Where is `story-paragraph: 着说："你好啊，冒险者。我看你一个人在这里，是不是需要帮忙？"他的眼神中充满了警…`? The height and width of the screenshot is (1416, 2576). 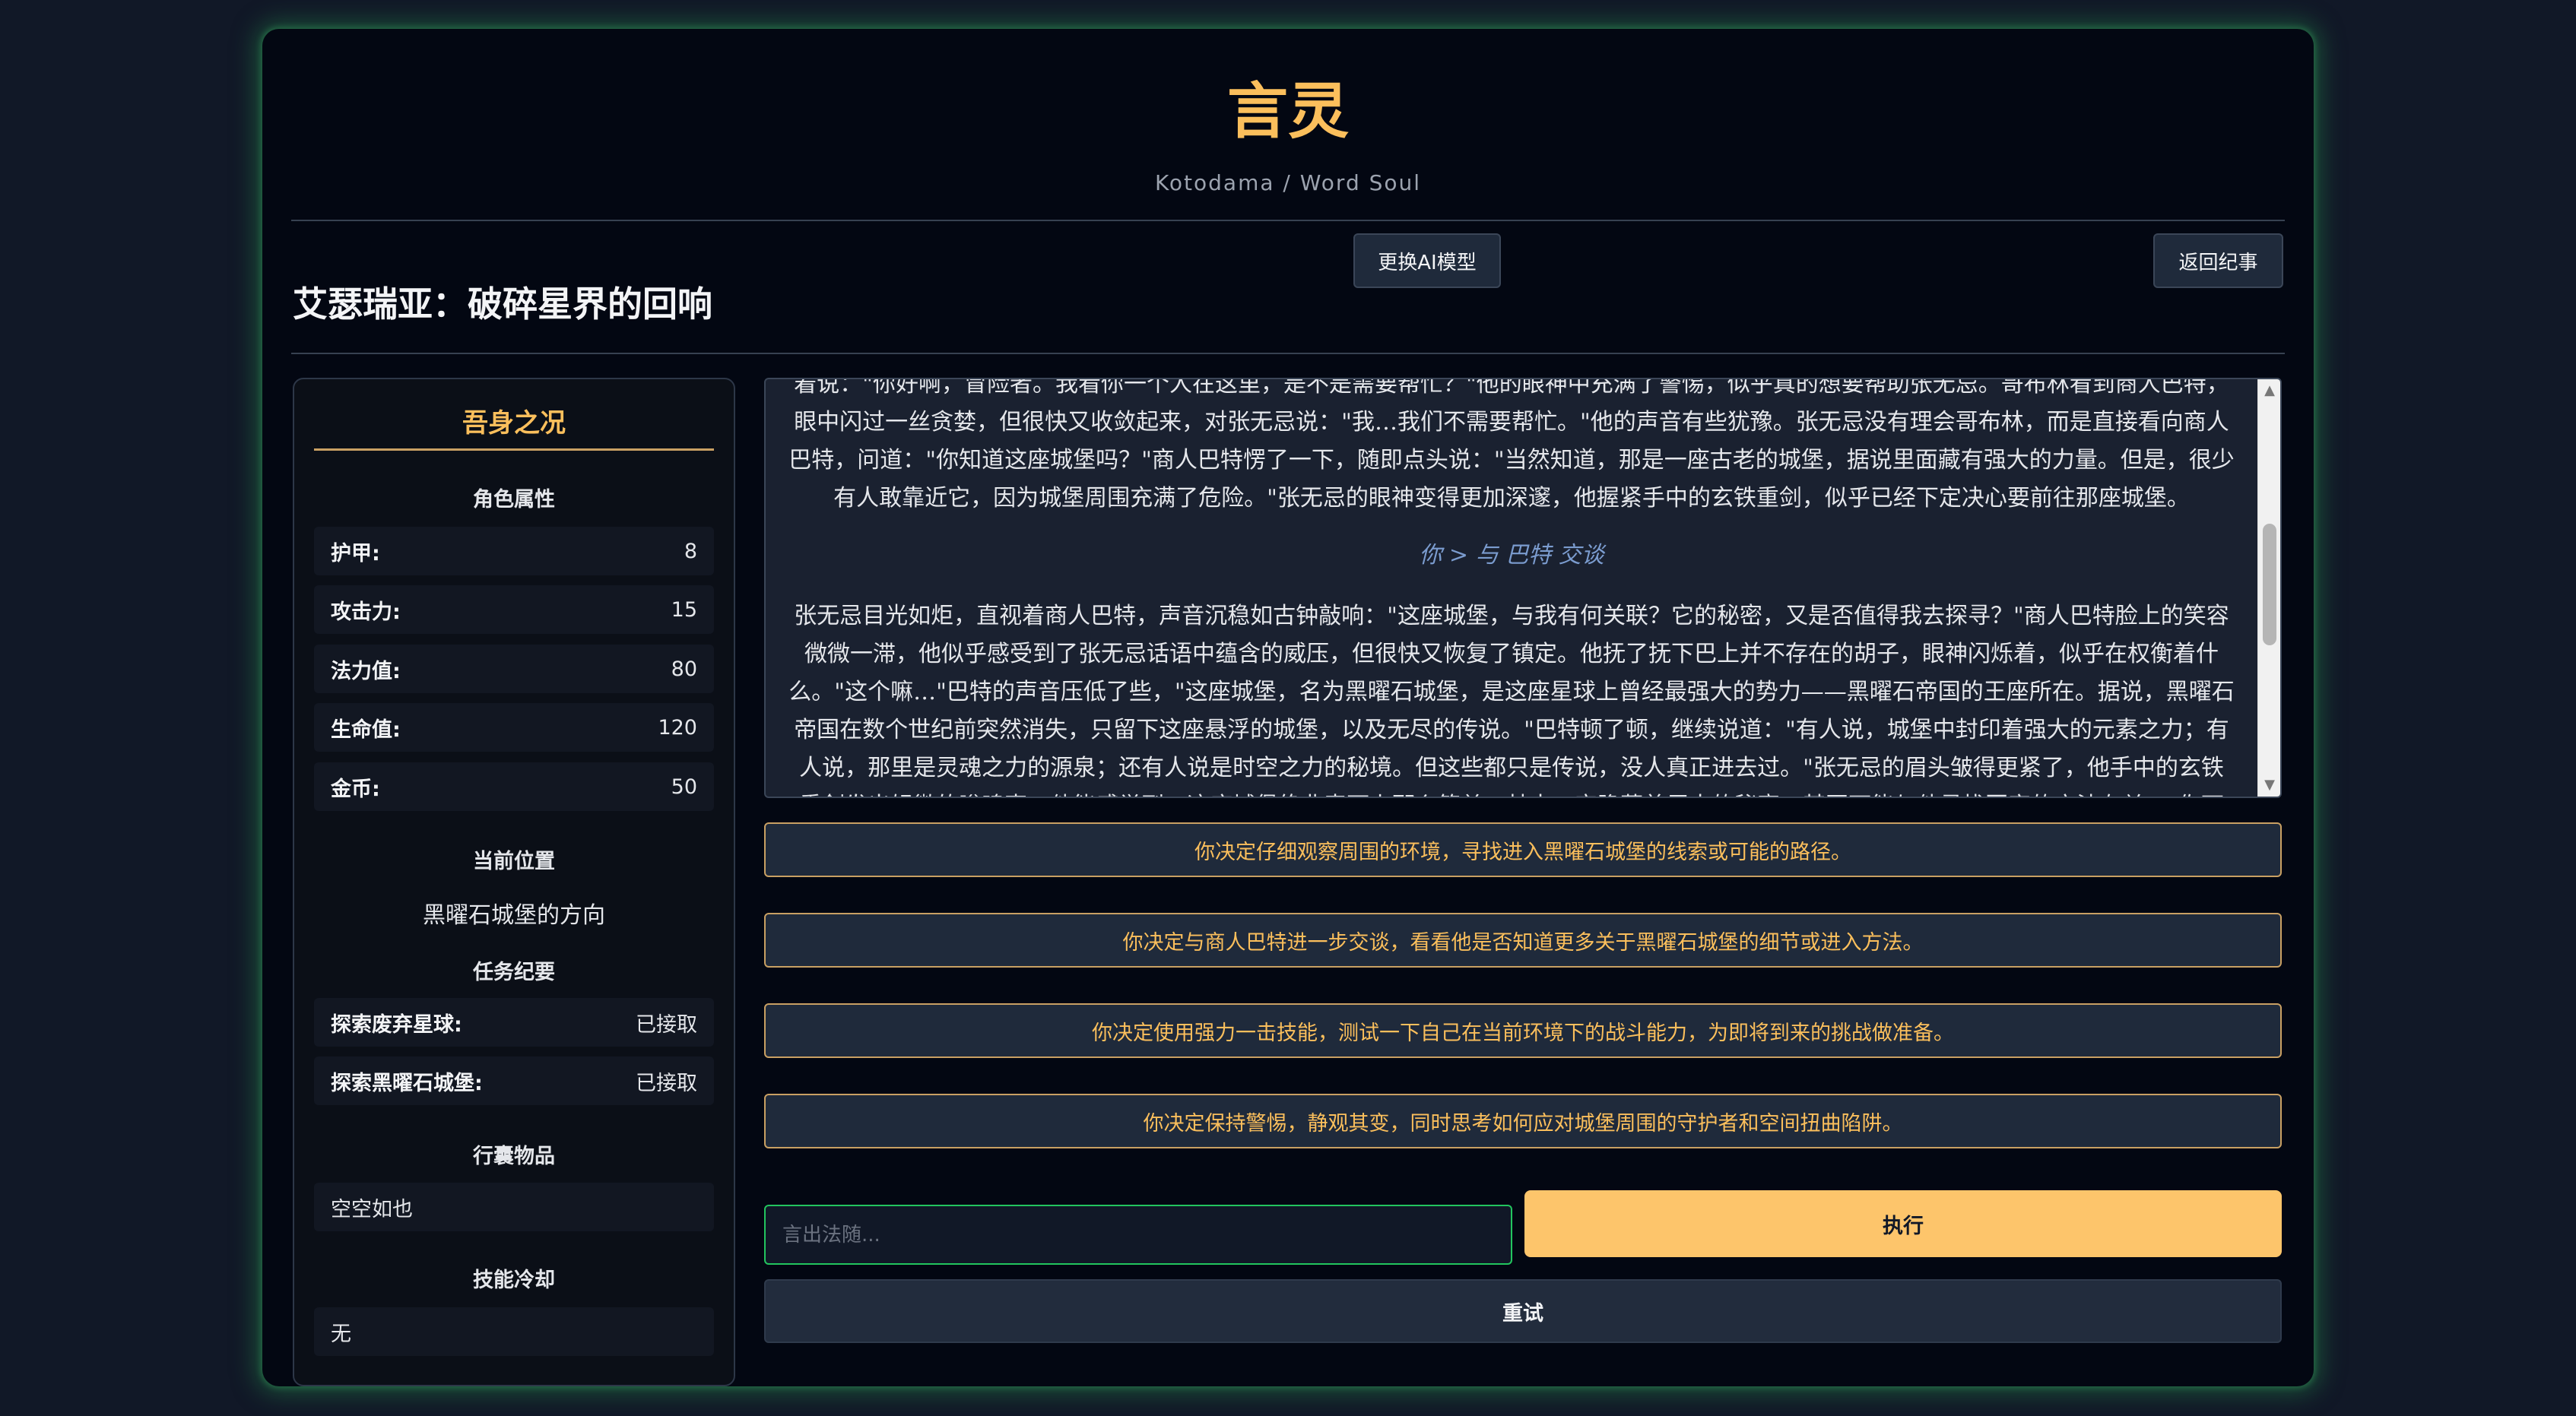 story-paragraph: 着说："你好啊，冒险者。我看你一个人在这里，是不是需要帮忙？"他的眼神中充满了警… is located at coordinates (1511, 445).